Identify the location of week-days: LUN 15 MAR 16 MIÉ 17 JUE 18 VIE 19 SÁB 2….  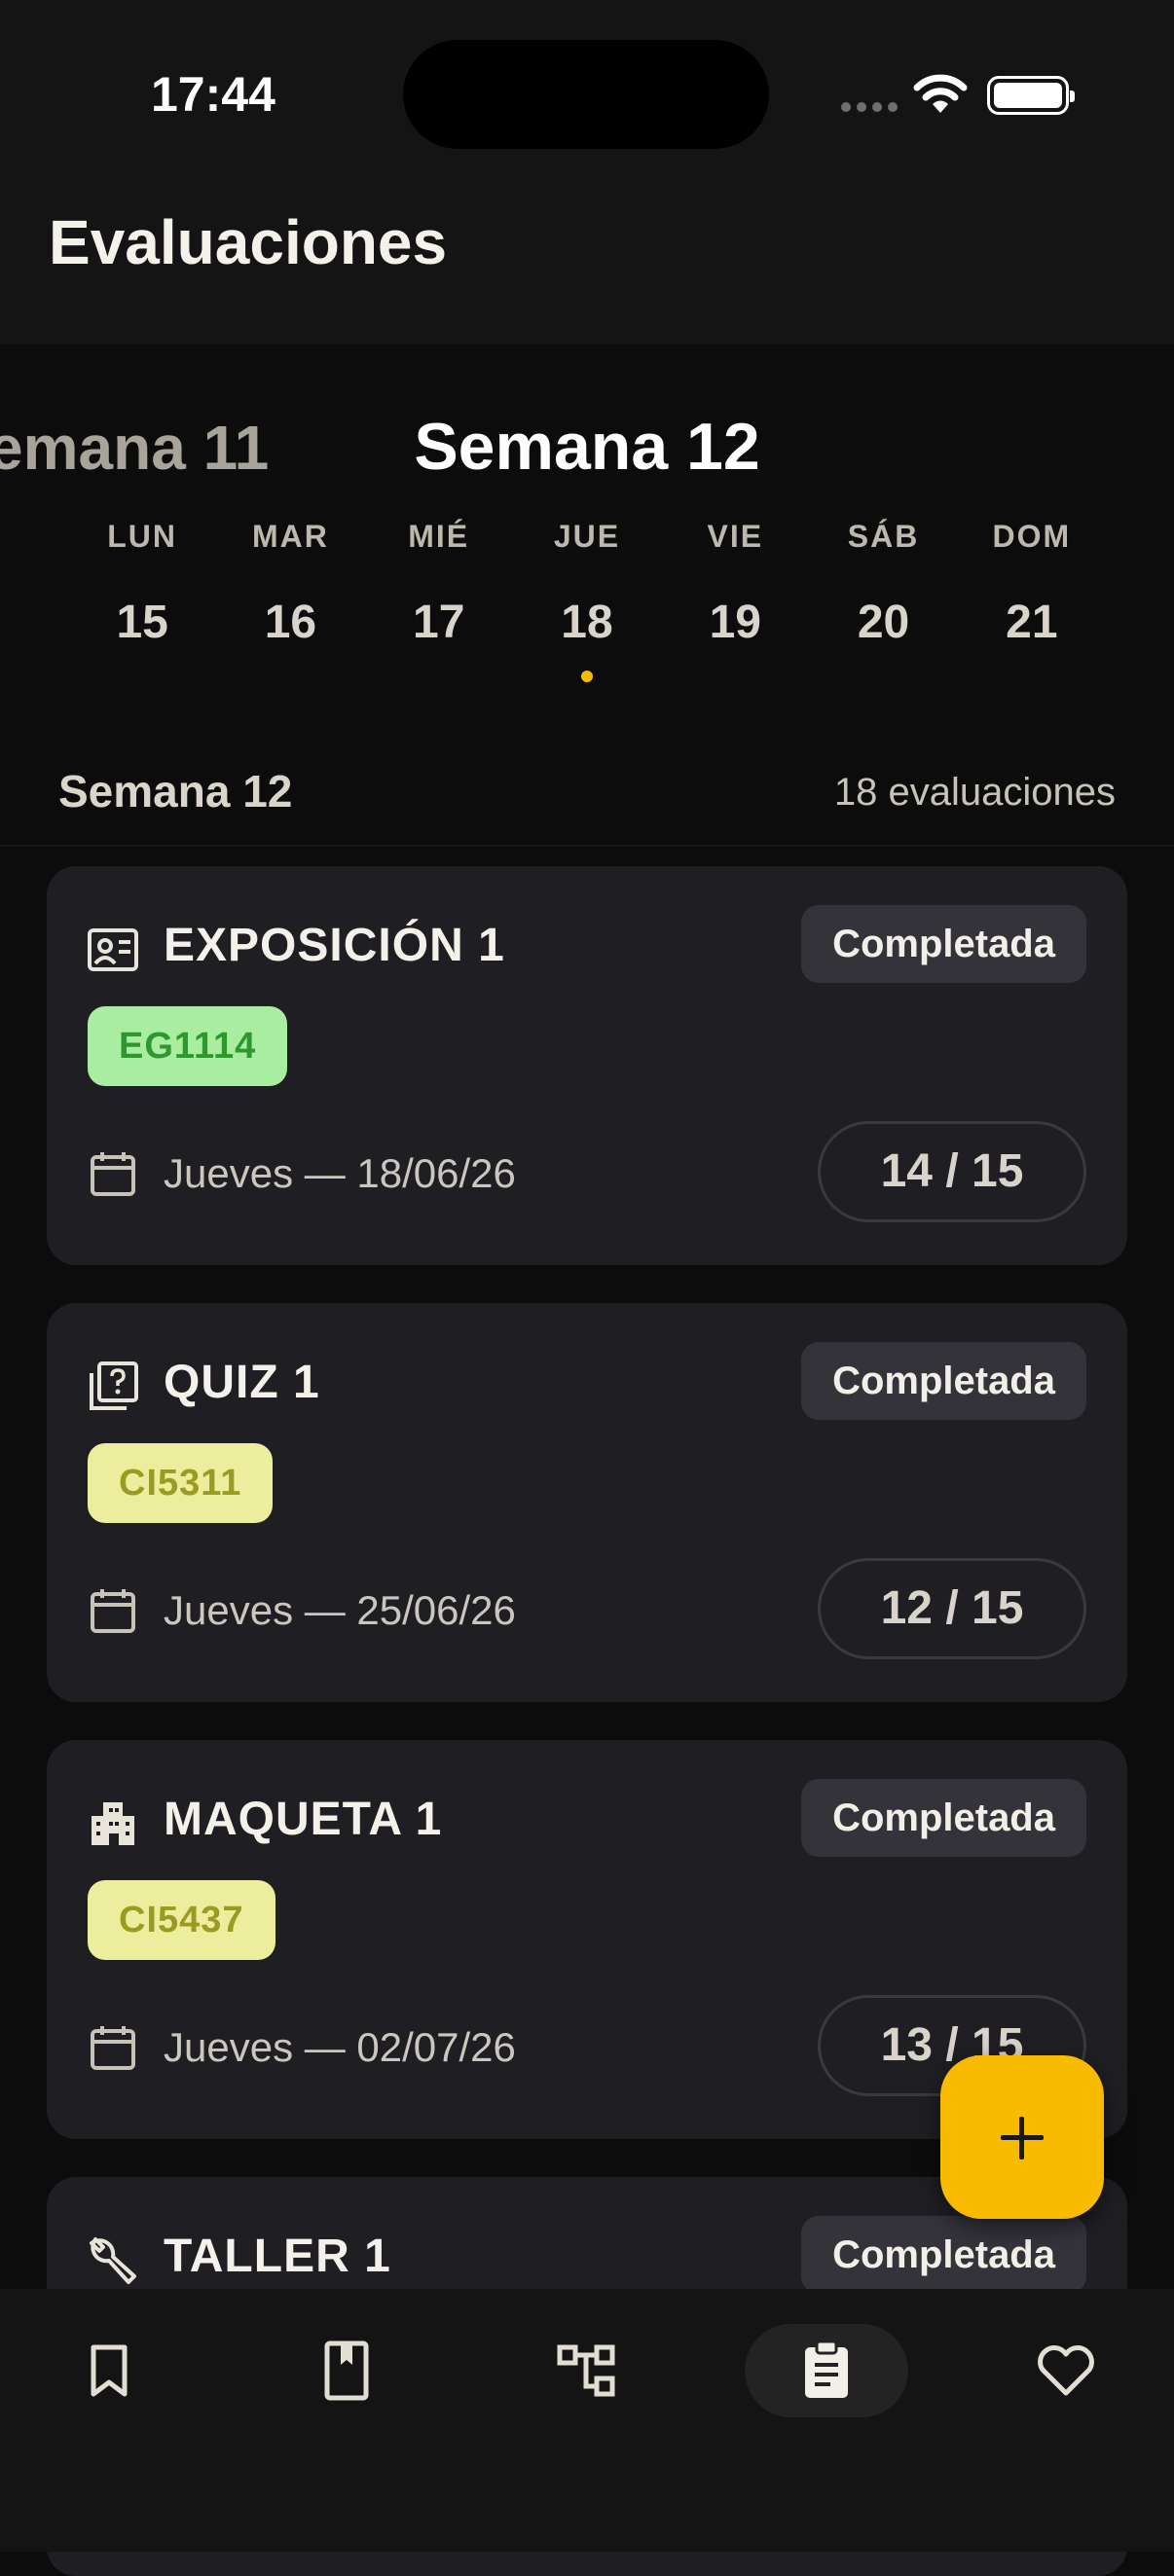
(587, 600).